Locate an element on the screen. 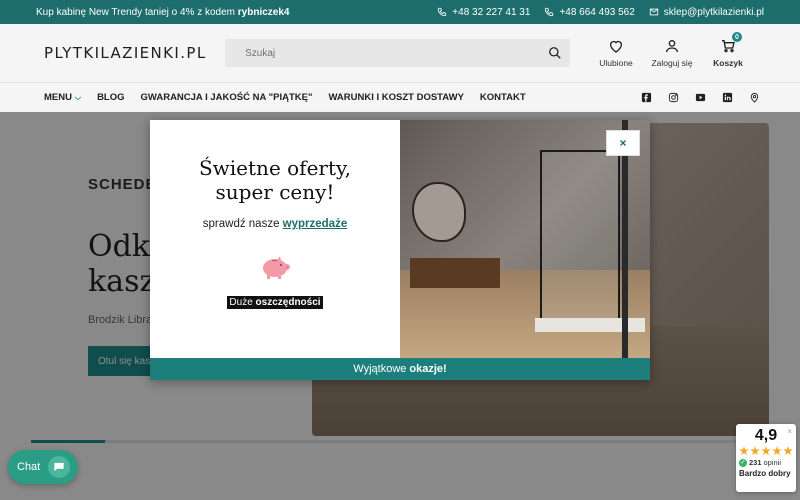  savings-label: Duże oszczędności is located at coordinates (275, 302).